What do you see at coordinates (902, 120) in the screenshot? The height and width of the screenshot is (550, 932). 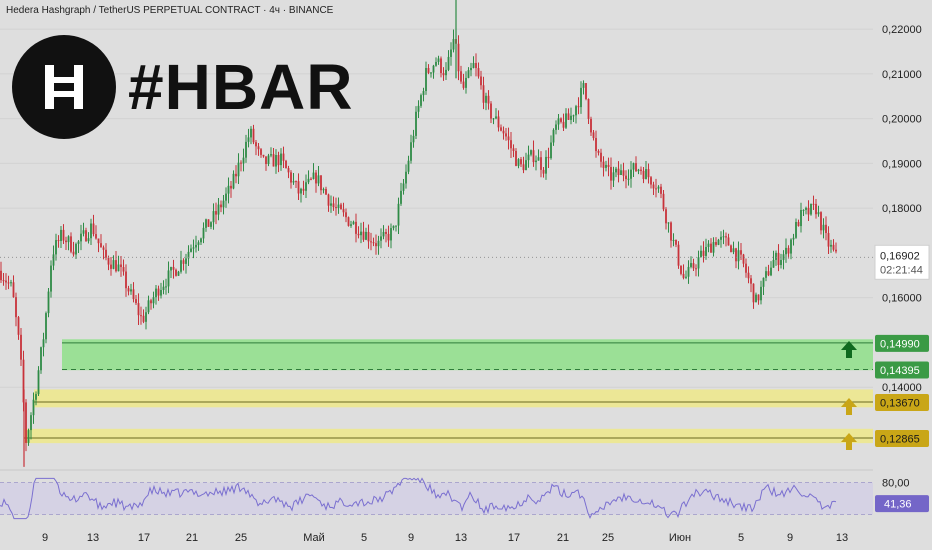 I see `price-tick-label: 0,20000` at bounding box center [902, 120].